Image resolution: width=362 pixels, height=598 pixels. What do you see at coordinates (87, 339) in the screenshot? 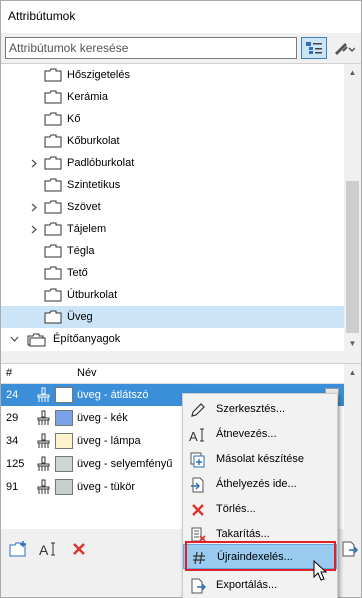
I see `tree-group-label: Építőanyagok` at bounding box center [87, 339].